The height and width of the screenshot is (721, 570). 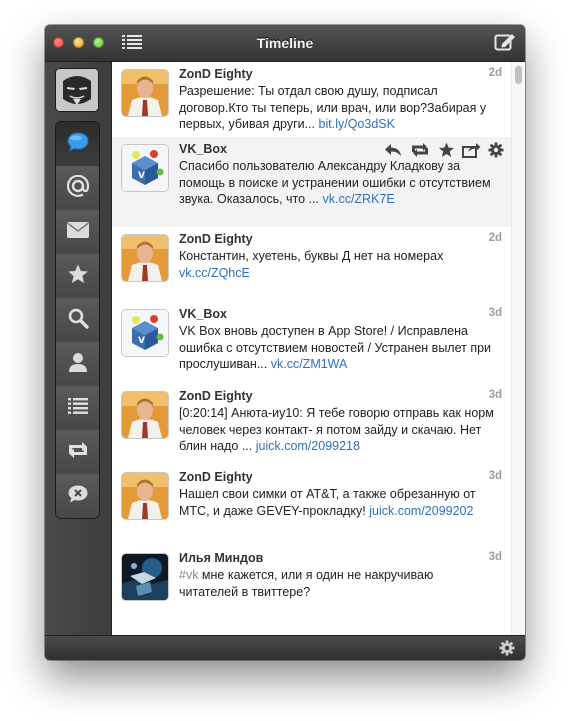 I want to click on sidebar-item-lists, so click(x=77, y=408).